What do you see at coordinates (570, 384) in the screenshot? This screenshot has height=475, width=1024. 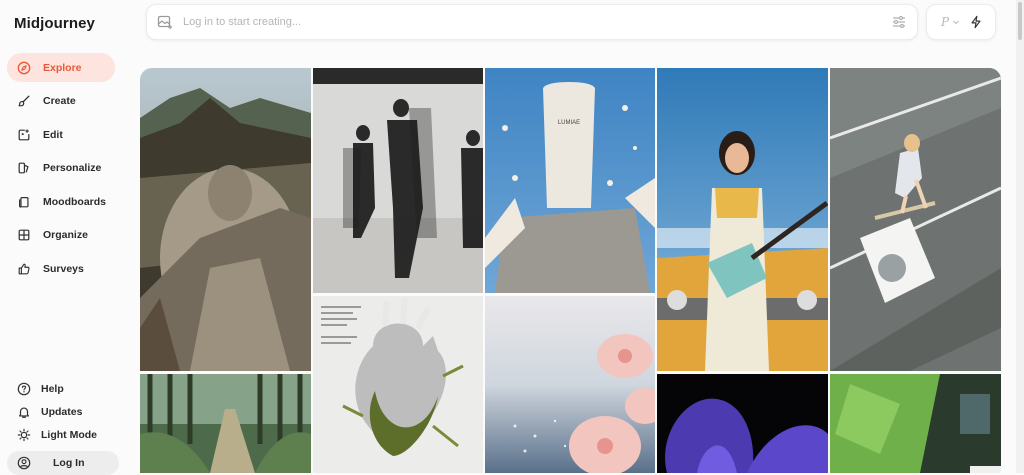 I see `gallery-image-pink-flowers` at bounding box center [570, 384].